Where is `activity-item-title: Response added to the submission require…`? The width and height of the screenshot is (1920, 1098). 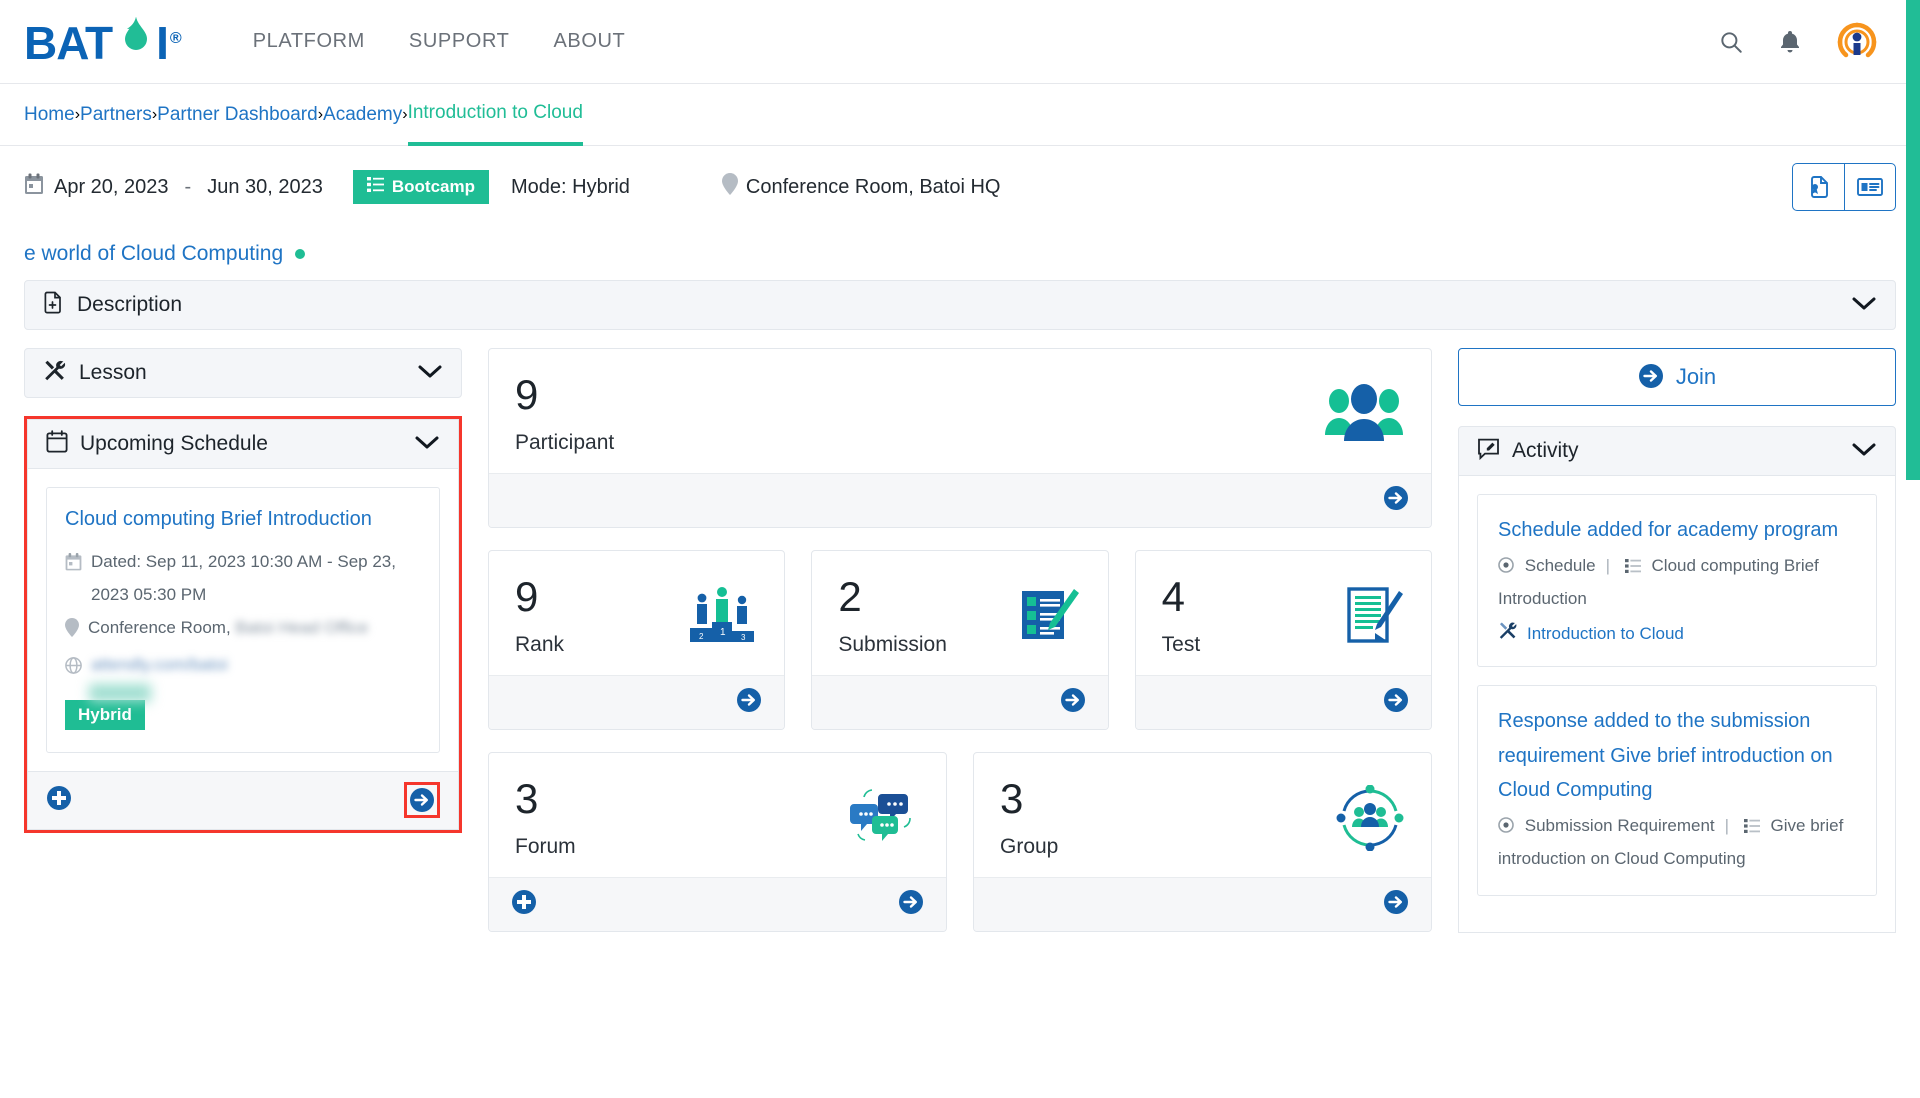 activity-item-title: Response added to the submission require… is located at coordinates (1677, 755).